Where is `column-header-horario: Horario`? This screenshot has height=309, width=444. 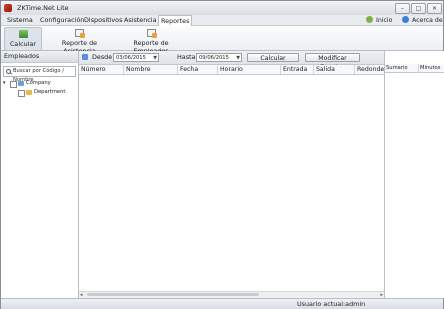
column-header-horario: Horario is located at coordinates (249, 69).